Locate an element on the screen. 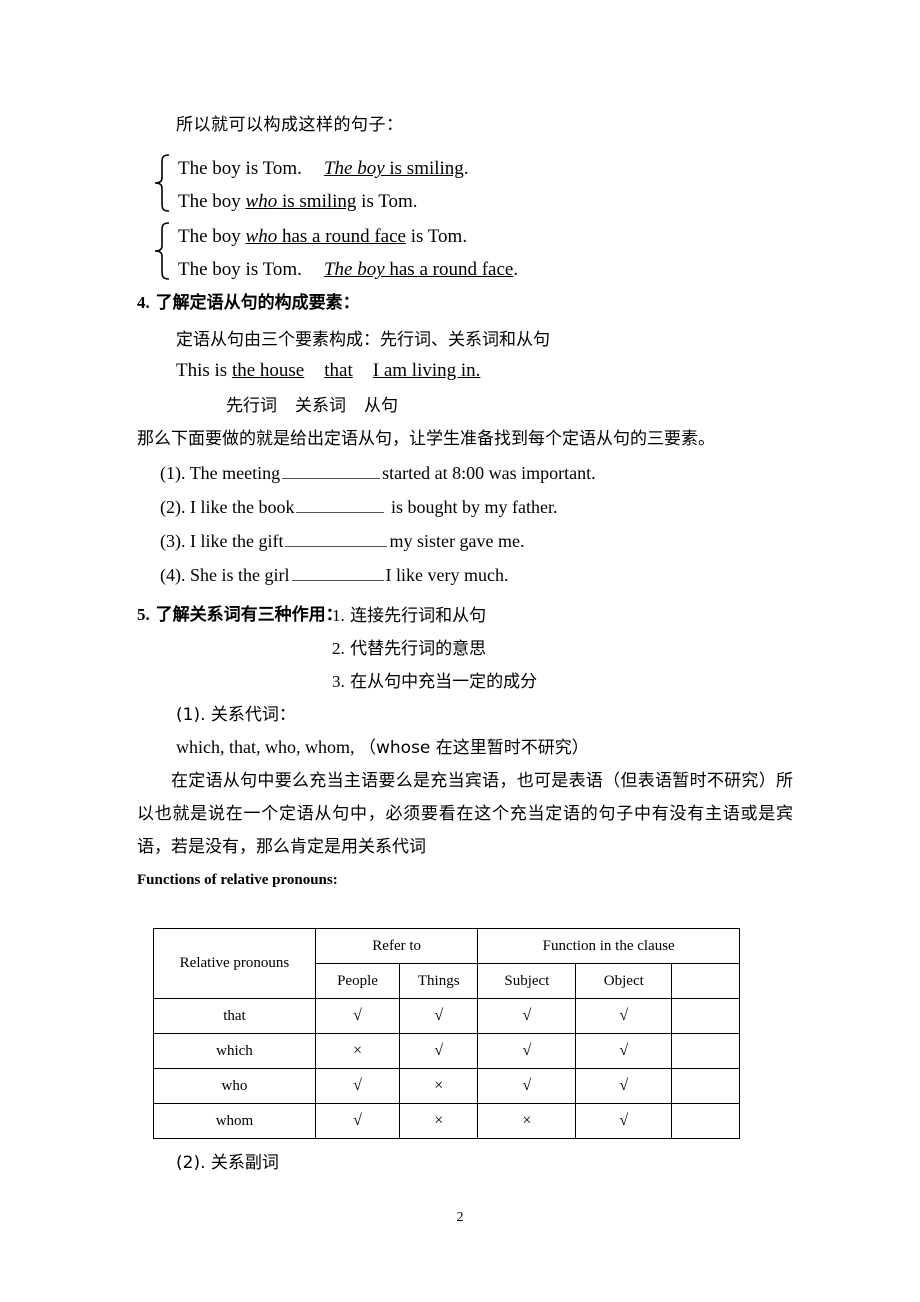 The width and height of the screenshot is (920, 1302). exercise-number: (2). is located at coordinates (173, 507).